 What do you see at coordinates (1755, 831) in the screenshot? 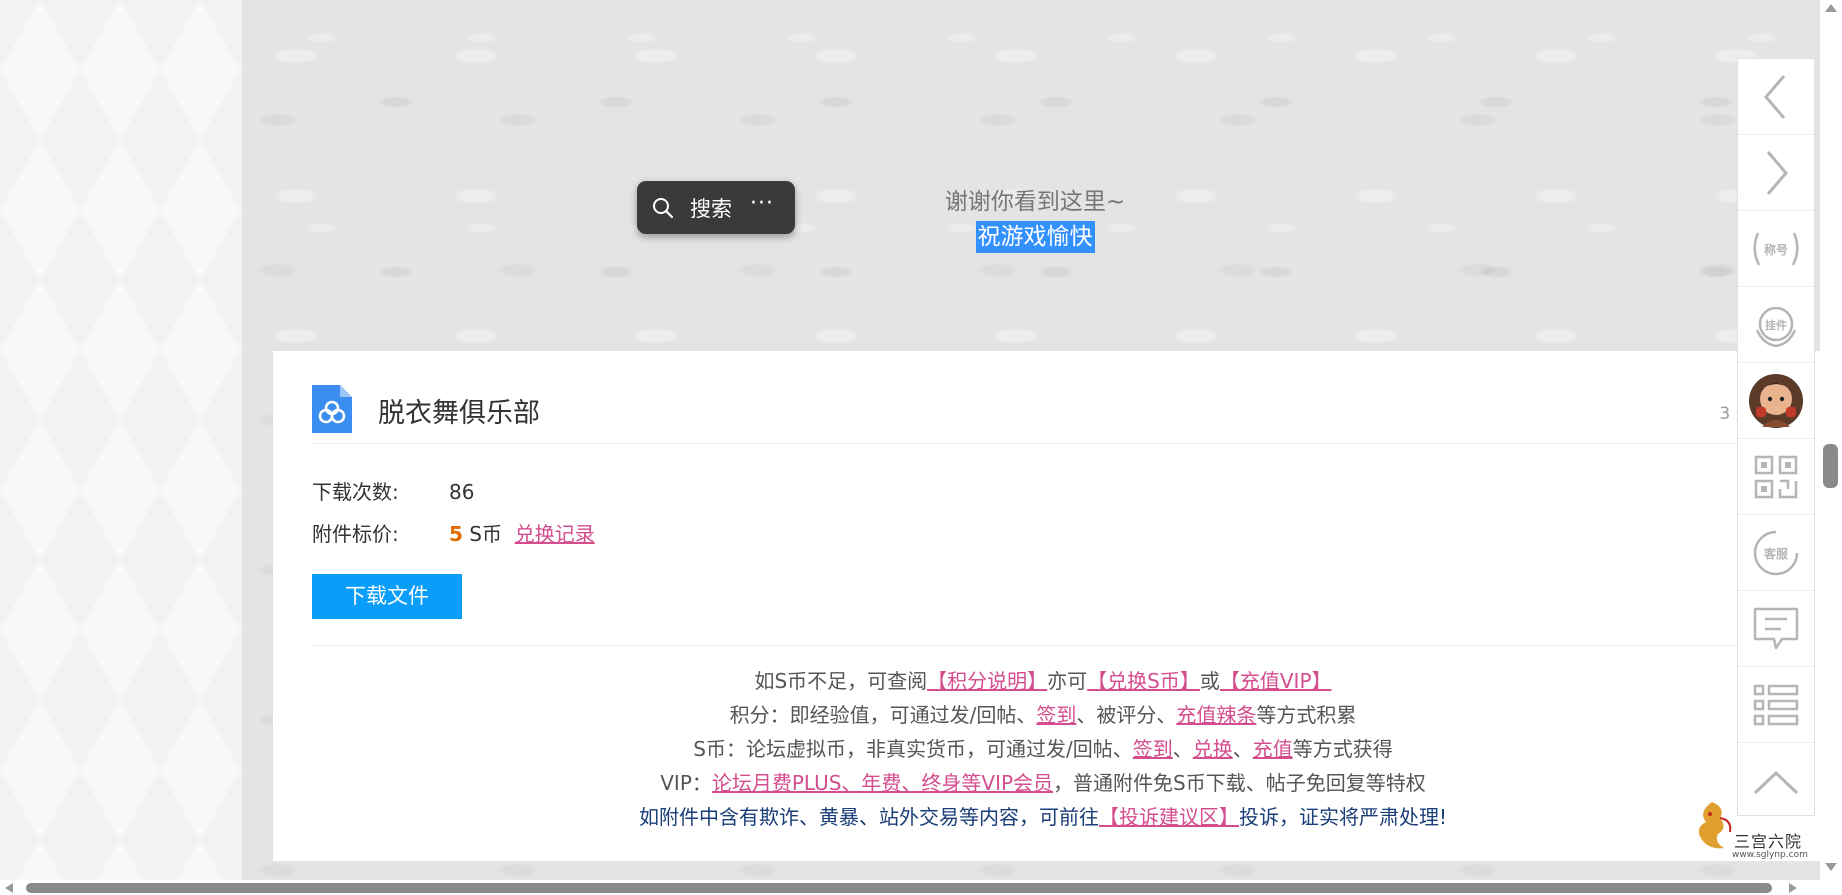
I see `site-watermark: 三宫六院 www.sglynp.com` at bounding box center [1755, 831].